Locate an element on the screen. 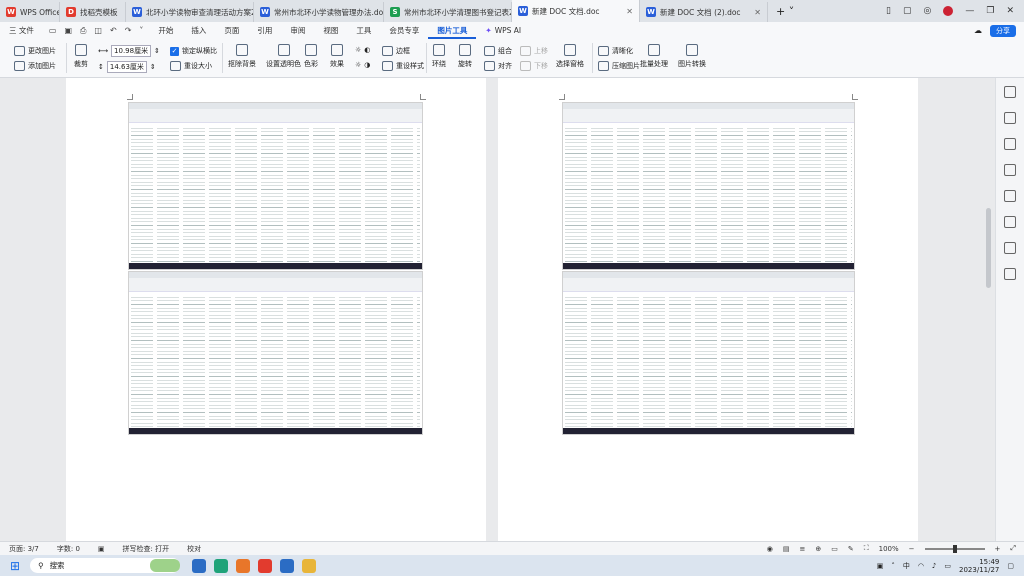 The height and width of the screenshot is (576, 1024). sidebar-compare-icon is located at coordinates (1010, 222).